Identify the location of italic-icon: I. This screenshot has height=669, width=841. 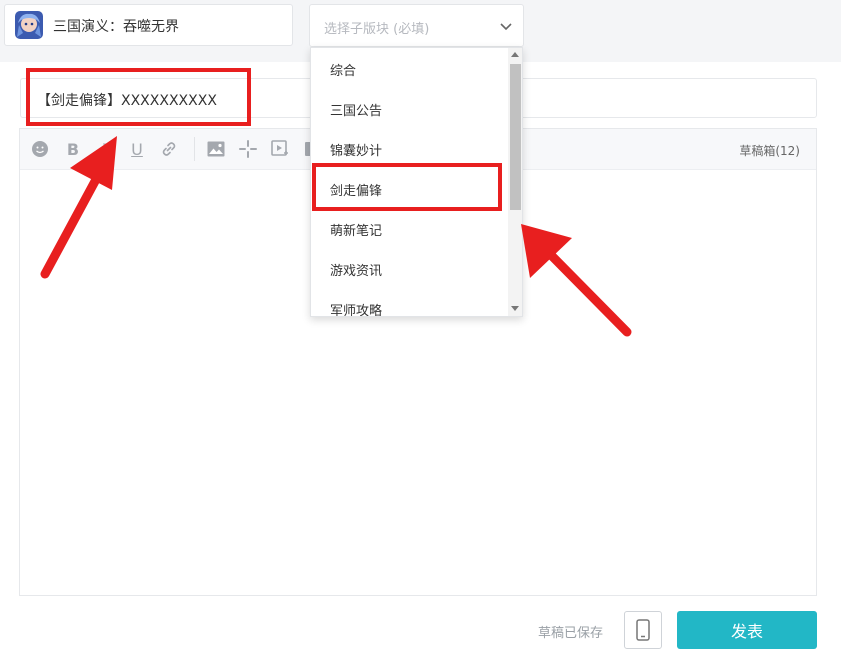
(105, 149).